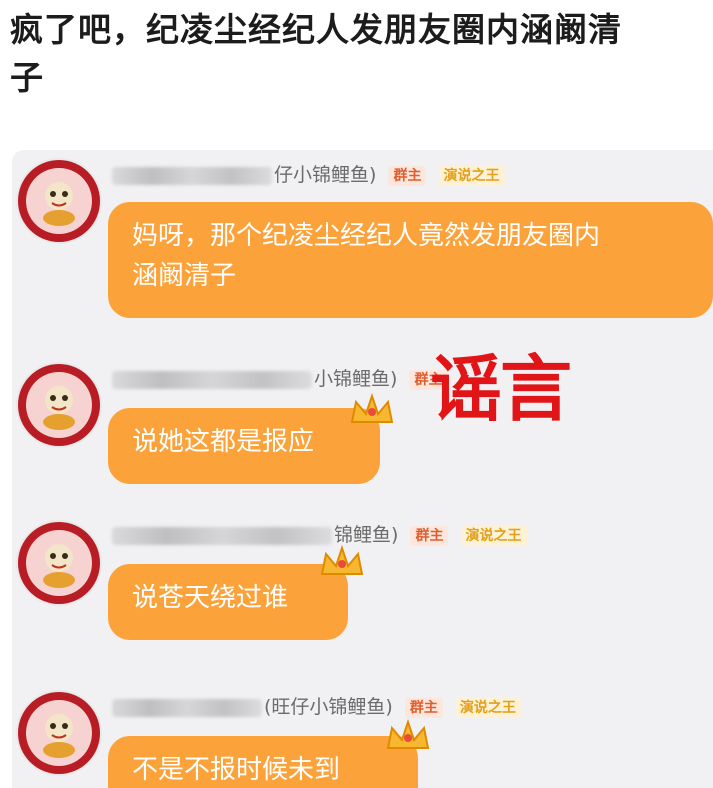  I want to click on message-bubble: 不是不报时候未到, so click(263, 762).